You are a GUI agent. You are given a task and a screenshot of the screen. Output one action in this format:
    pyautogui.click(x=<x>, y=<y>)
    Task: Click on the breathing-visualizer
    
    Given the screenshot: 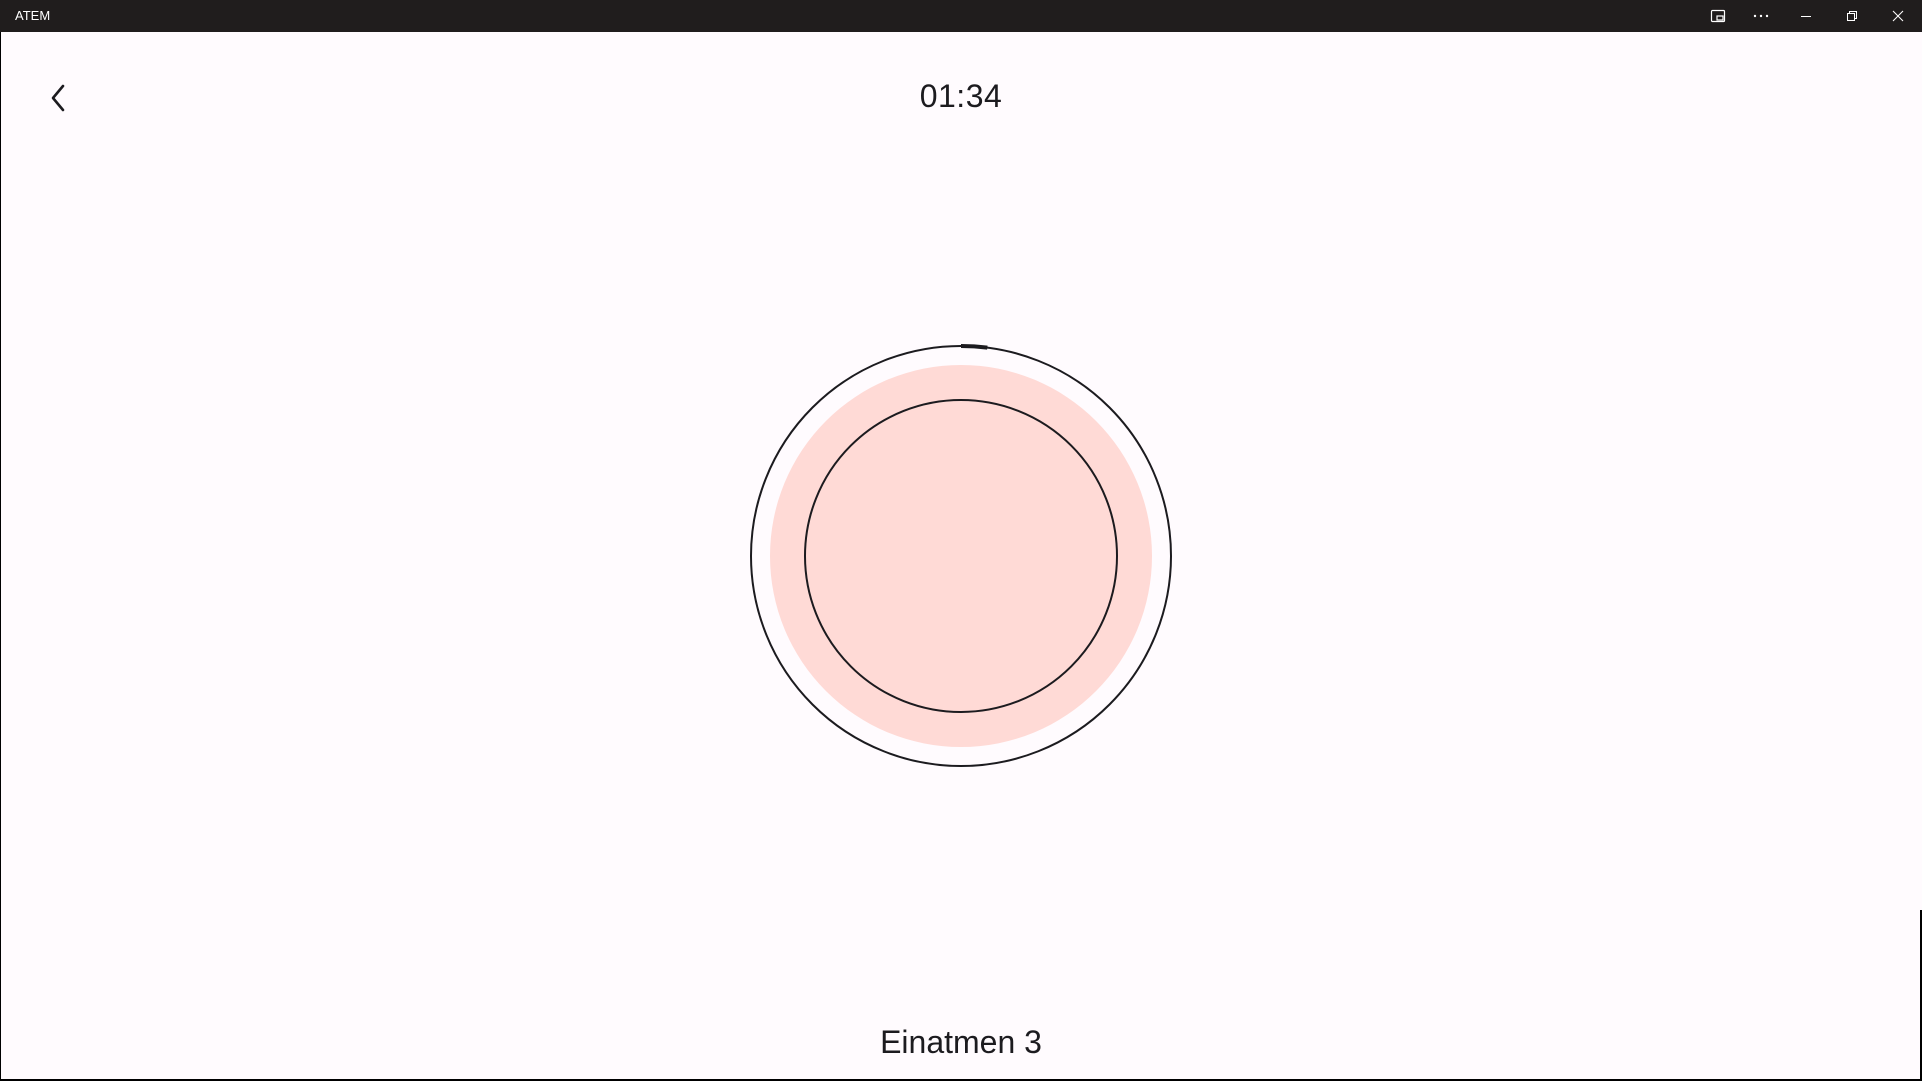 What is the action you would take?
    pyautogui.click(x=961, y=555)
    